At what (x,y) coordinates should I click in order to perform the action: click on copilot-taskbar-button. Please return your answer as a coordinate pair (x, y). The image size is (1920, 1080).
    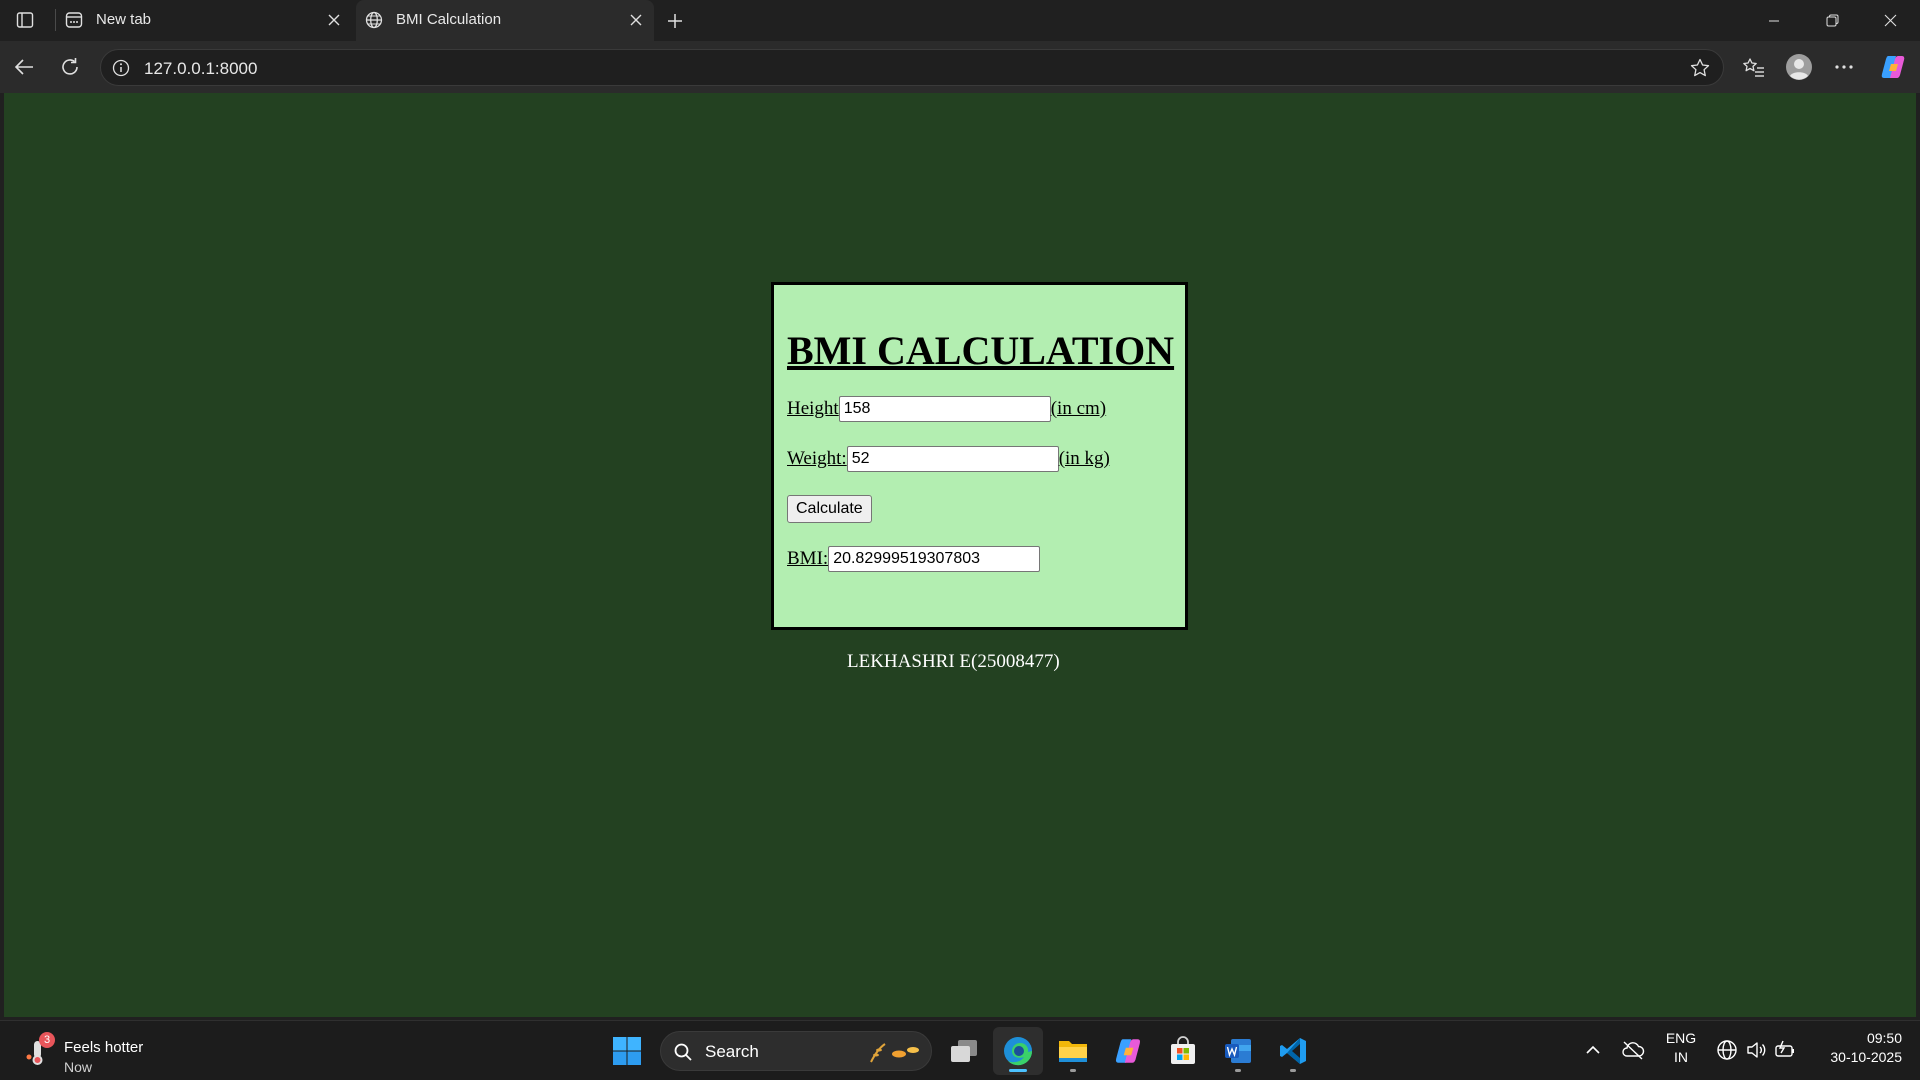
    Looking at the image, I should click on (1128, 1051).